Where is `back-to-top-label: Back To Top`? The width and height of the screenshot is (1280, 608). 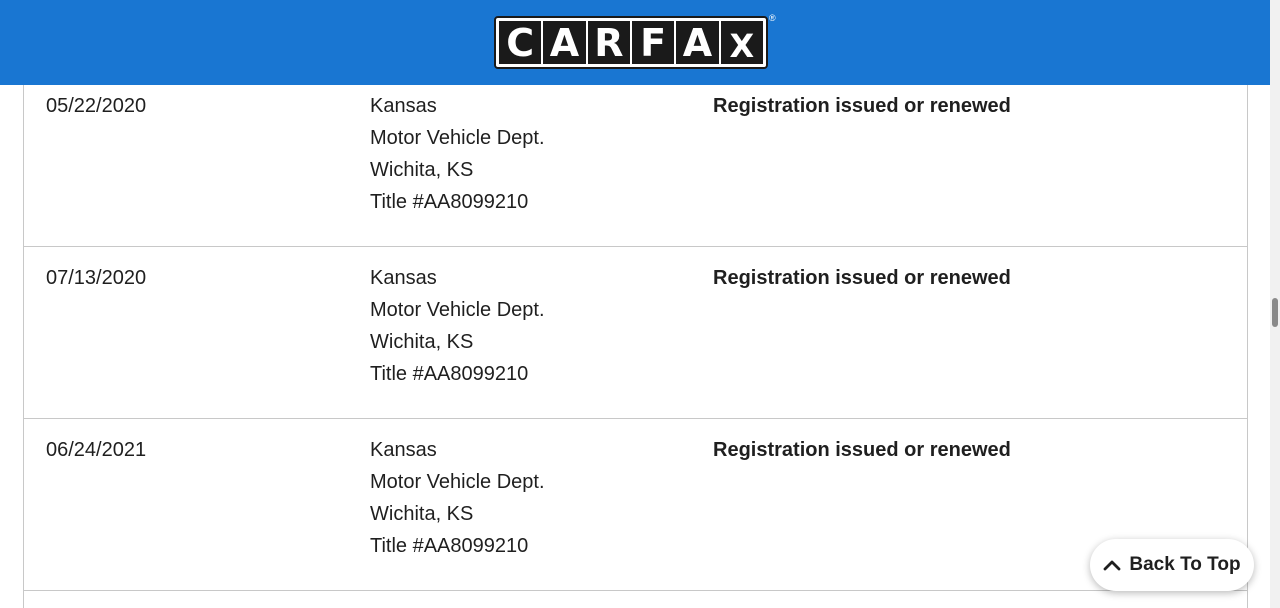 back-to-top-label: Back To Top is located at coordinates (1185, 564).